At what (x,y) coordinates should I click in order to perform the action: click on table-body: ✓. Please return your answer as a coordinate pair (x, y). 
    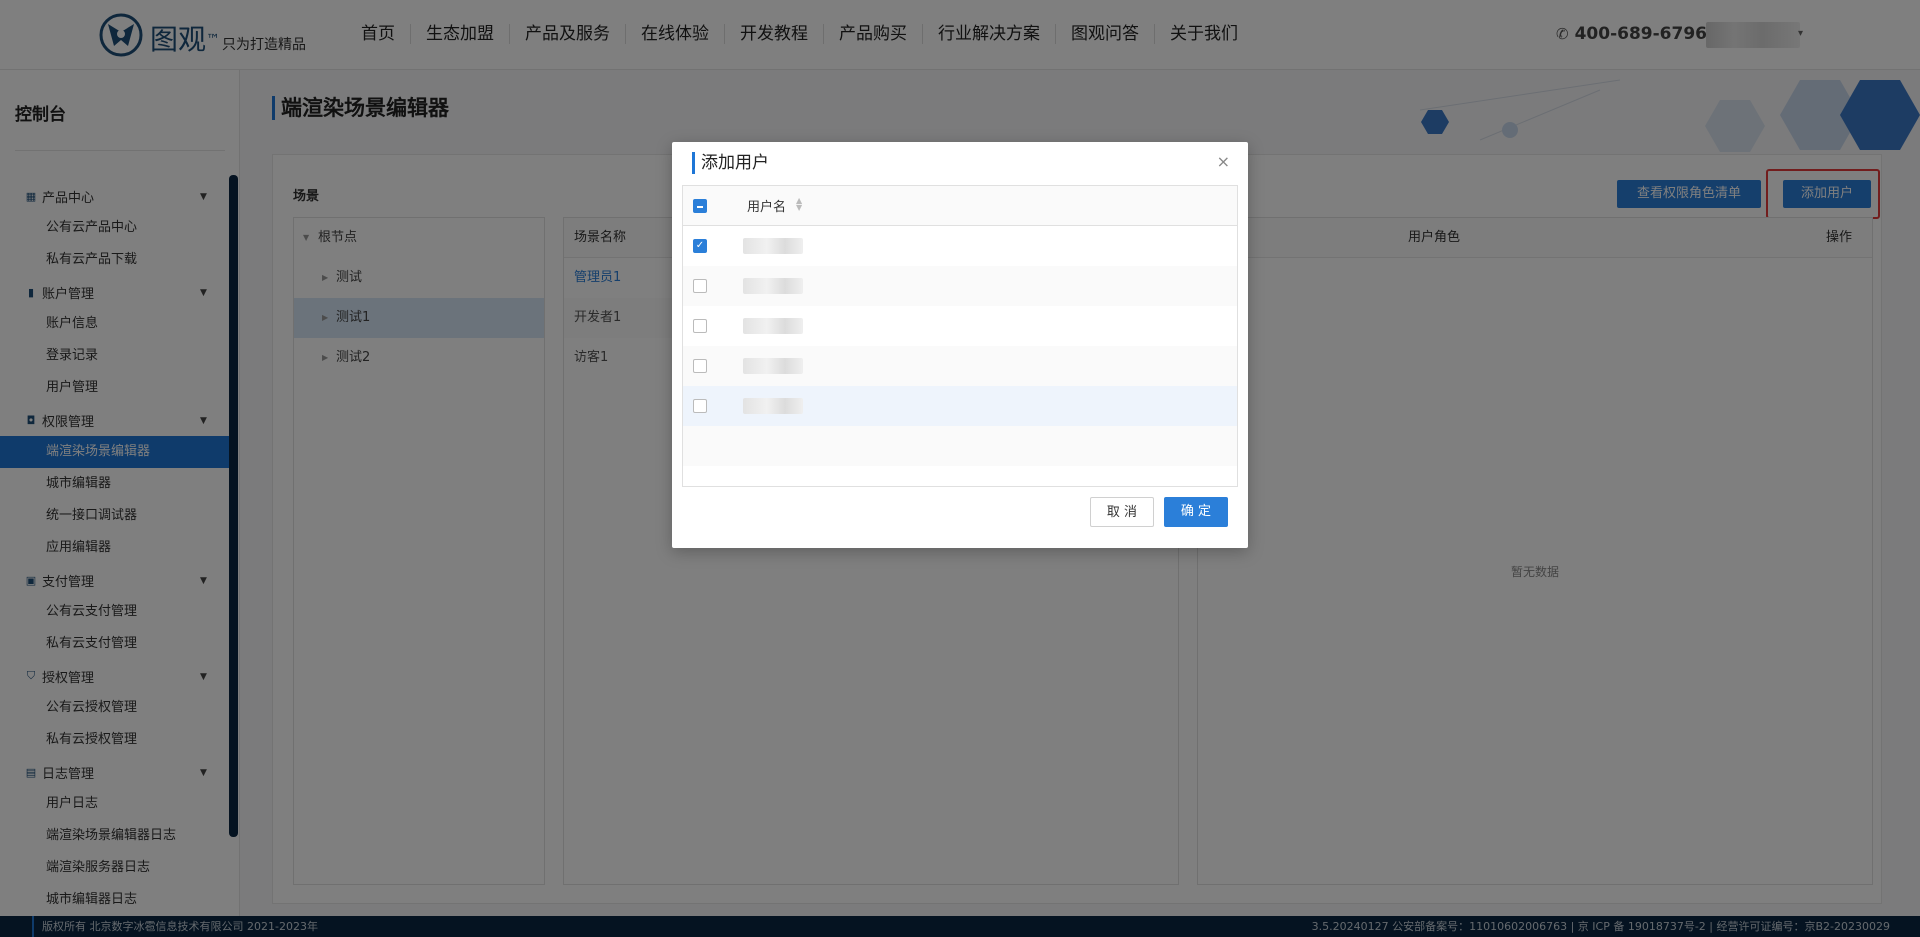
    Looking at the image, I should click on (960, 346).